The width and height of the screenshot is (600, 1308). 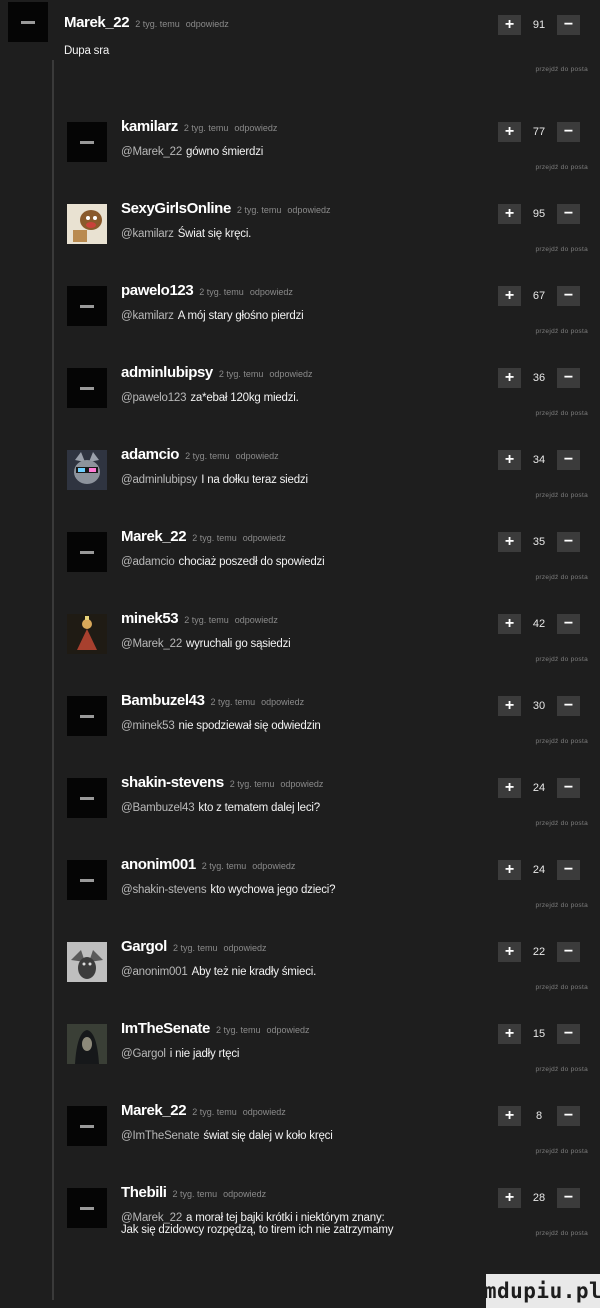 What do you see at coordinates (176, 208) in the screenshot?
I see `username-link: SexyGirlsOnline` at bounding box center [176, 208].